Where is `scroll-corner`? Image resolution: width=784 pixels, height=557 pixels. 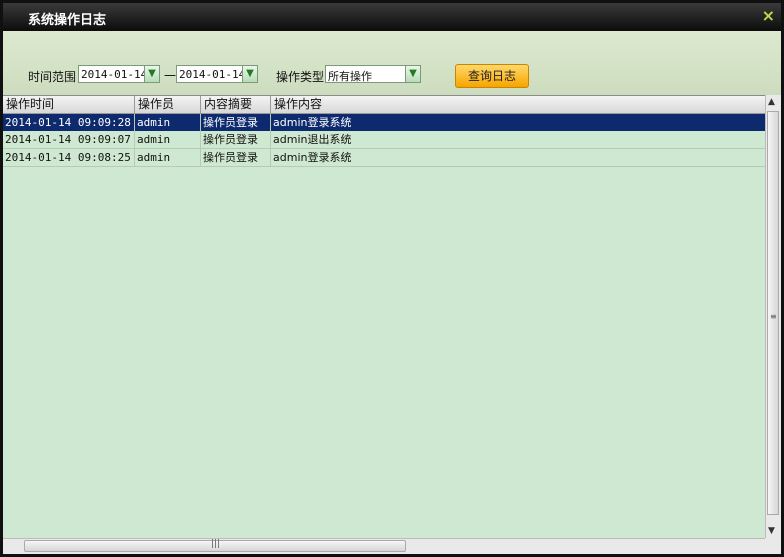
scroll-corner is located at coordinates (773, 546).